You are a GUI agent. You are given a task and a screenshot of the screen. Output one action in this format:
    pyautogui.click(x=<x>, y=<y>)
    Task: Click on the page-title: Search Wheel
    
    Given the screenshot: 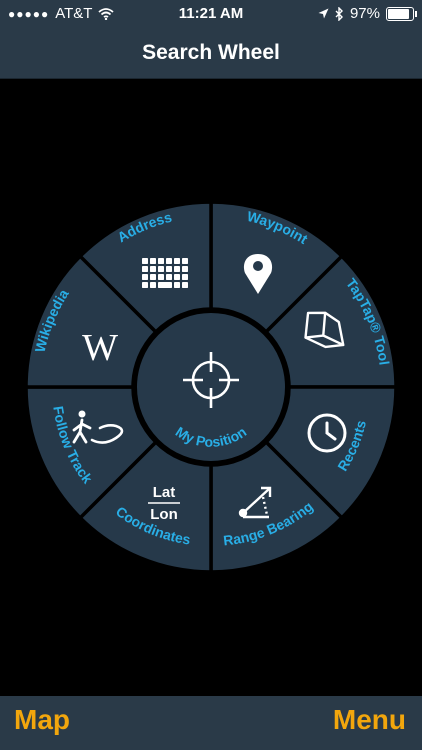 What is the action you would take?
    pyautogui.click(x=211, y=53)
    